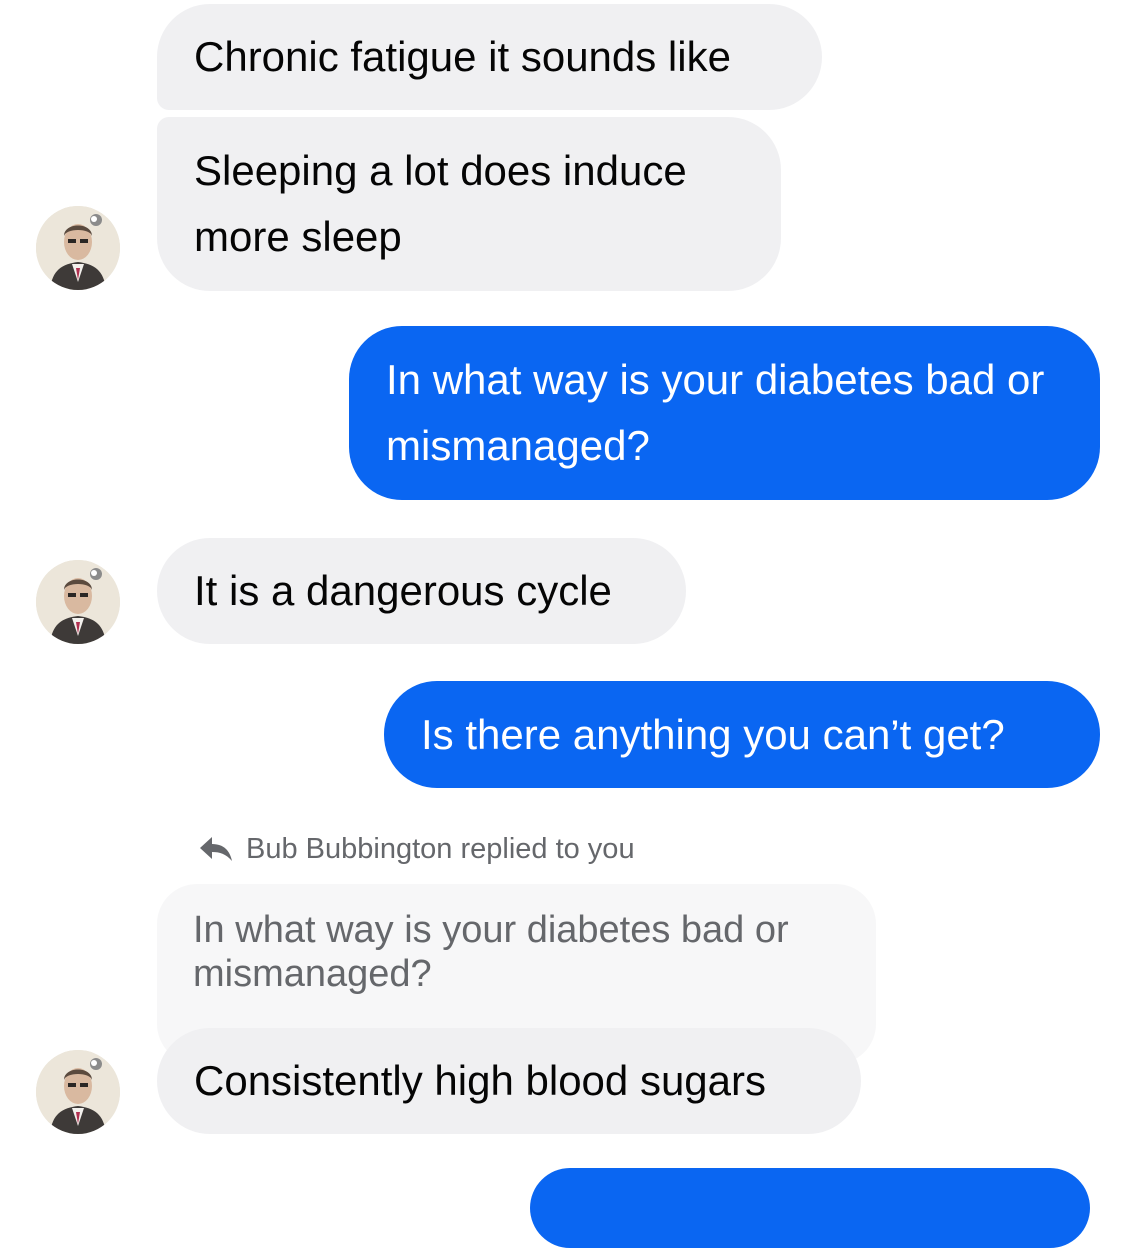 This screenshot has width=1125, height=1248. What do you see at coordinates (713, 734) in the screenshot?
I see `message-text: Is there anything you can’t get?` at bounding box center [713, 734].